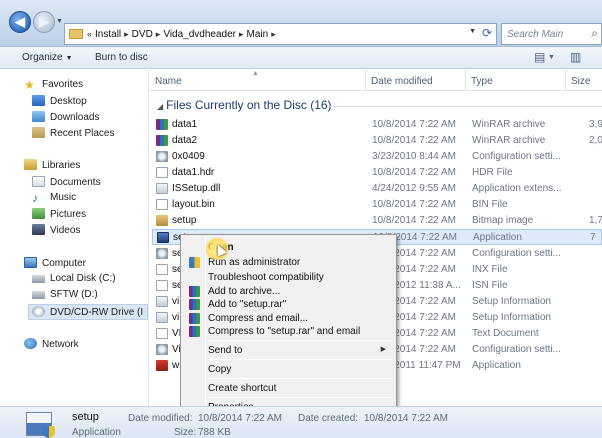 The height and width of the screenshot is (438, 602). What do you see at coordinates (65, 117) in the screenshot?
I see `sidebar-item-downloads: Downloads` at bounding box center [65, 117].